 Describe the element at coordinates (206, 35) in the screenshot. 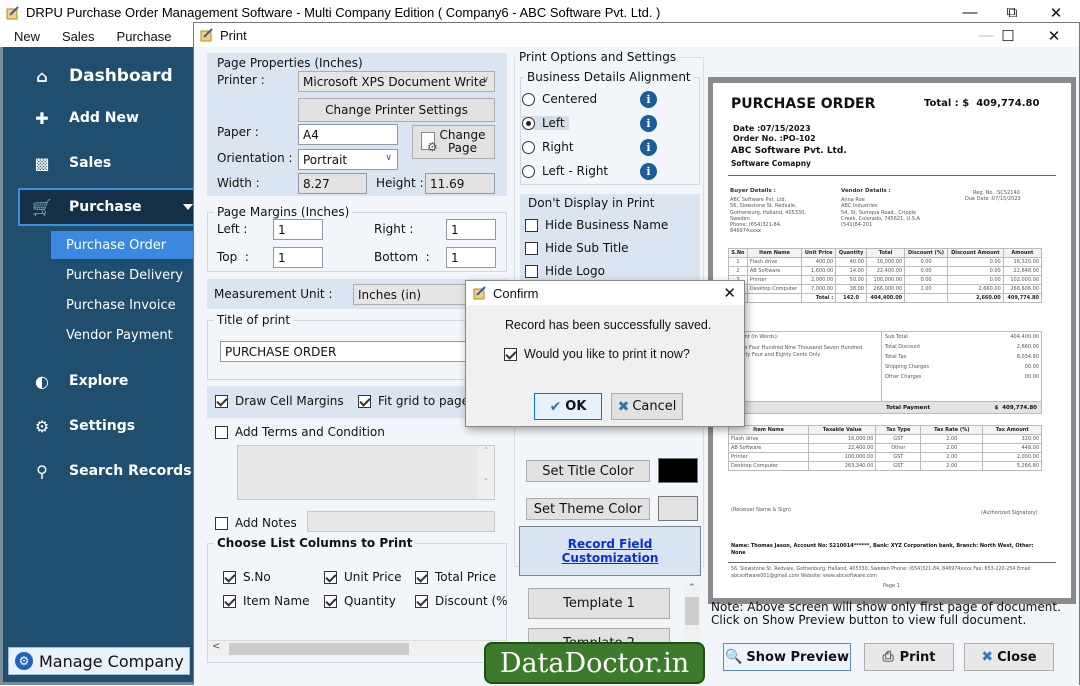

I see `app-icon` at that location.